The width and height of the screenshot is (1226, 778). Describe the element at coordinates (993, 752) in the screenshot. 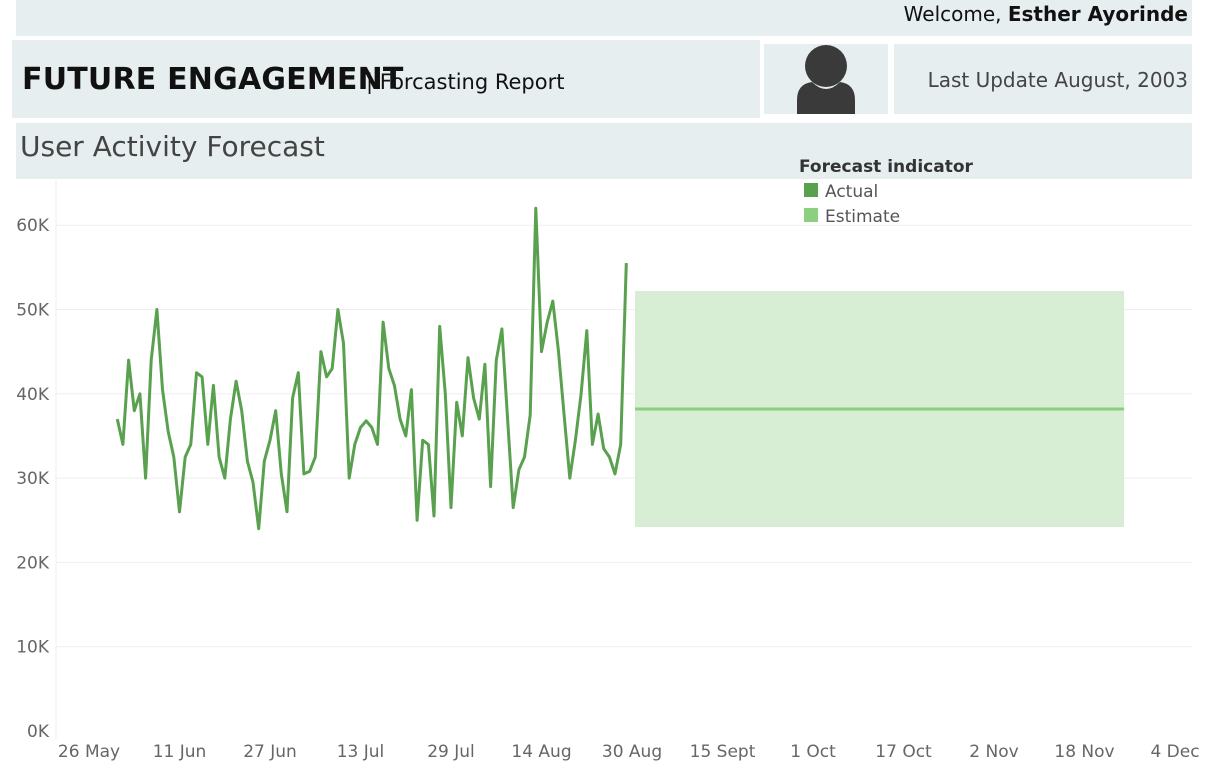

I see `x-tick-label: 2 Nov` at that location.